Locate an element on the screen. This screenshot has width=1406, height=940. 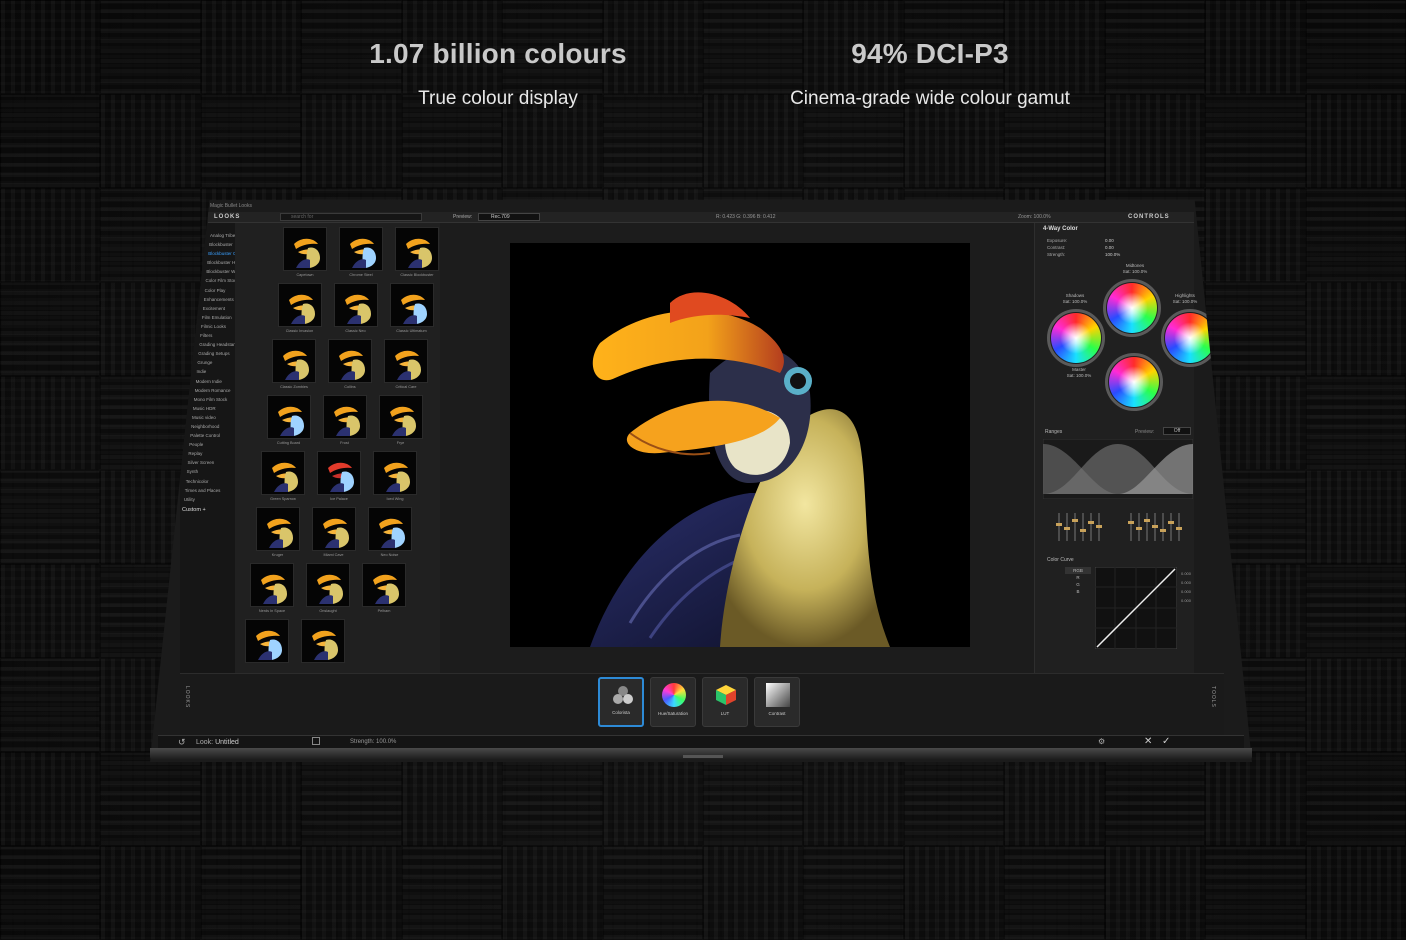
ranges-graph is located at coordinates (1118, 469).